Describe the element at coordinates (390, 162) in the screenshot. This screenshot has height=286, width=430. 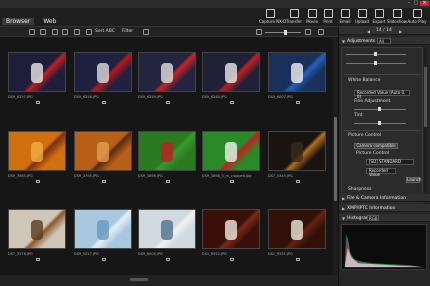
I see `picture-control-select: [SD] STANDARD` at that location.